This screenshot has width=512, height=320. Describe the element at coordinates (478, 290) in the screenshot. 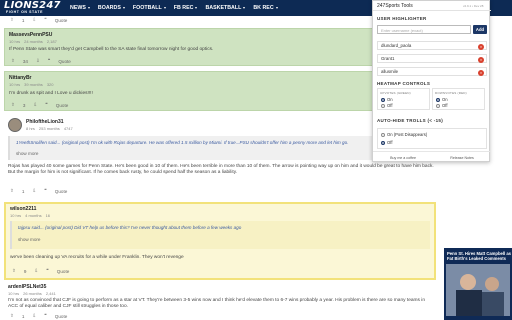

I see `ad-image` at that location.